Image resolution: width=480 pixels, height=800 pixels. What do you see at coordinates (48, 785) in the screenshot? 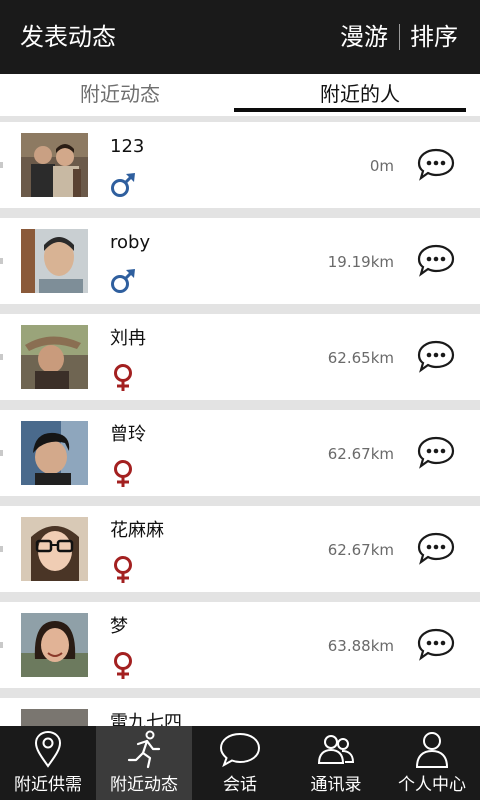
I see `nav-label: 附近供需` at bounding box center [48, 785].